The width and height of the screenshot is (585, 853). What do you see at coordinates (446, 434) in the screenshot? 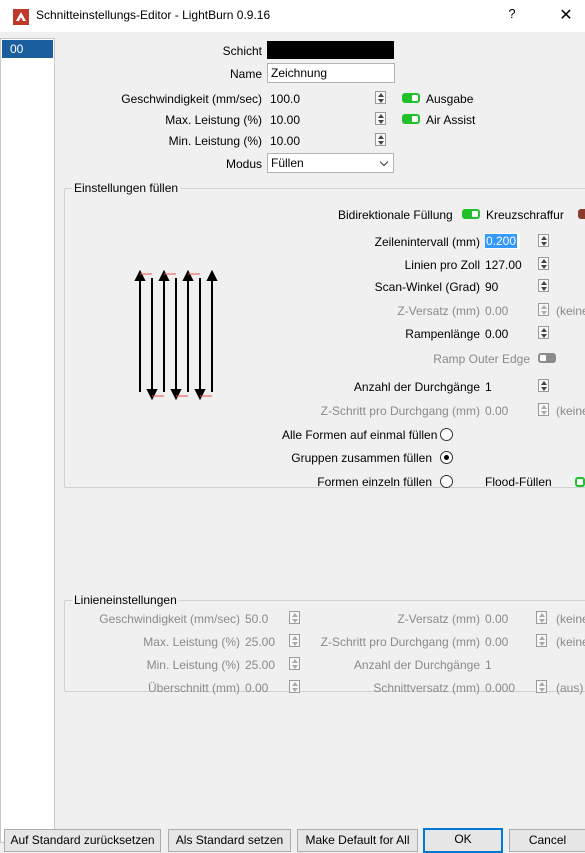
I see `fill-all-radio` at bounding box center [446, 434].